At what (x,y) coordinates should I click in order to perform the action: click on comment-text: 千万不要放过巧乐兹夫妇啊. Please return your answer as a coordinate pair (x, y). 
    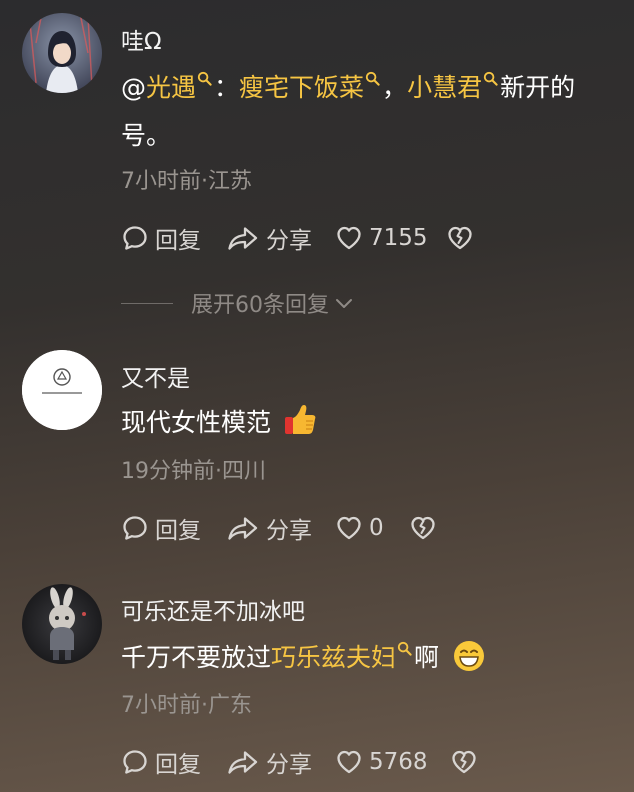
    Looking at the image, I should click on (366, 658).